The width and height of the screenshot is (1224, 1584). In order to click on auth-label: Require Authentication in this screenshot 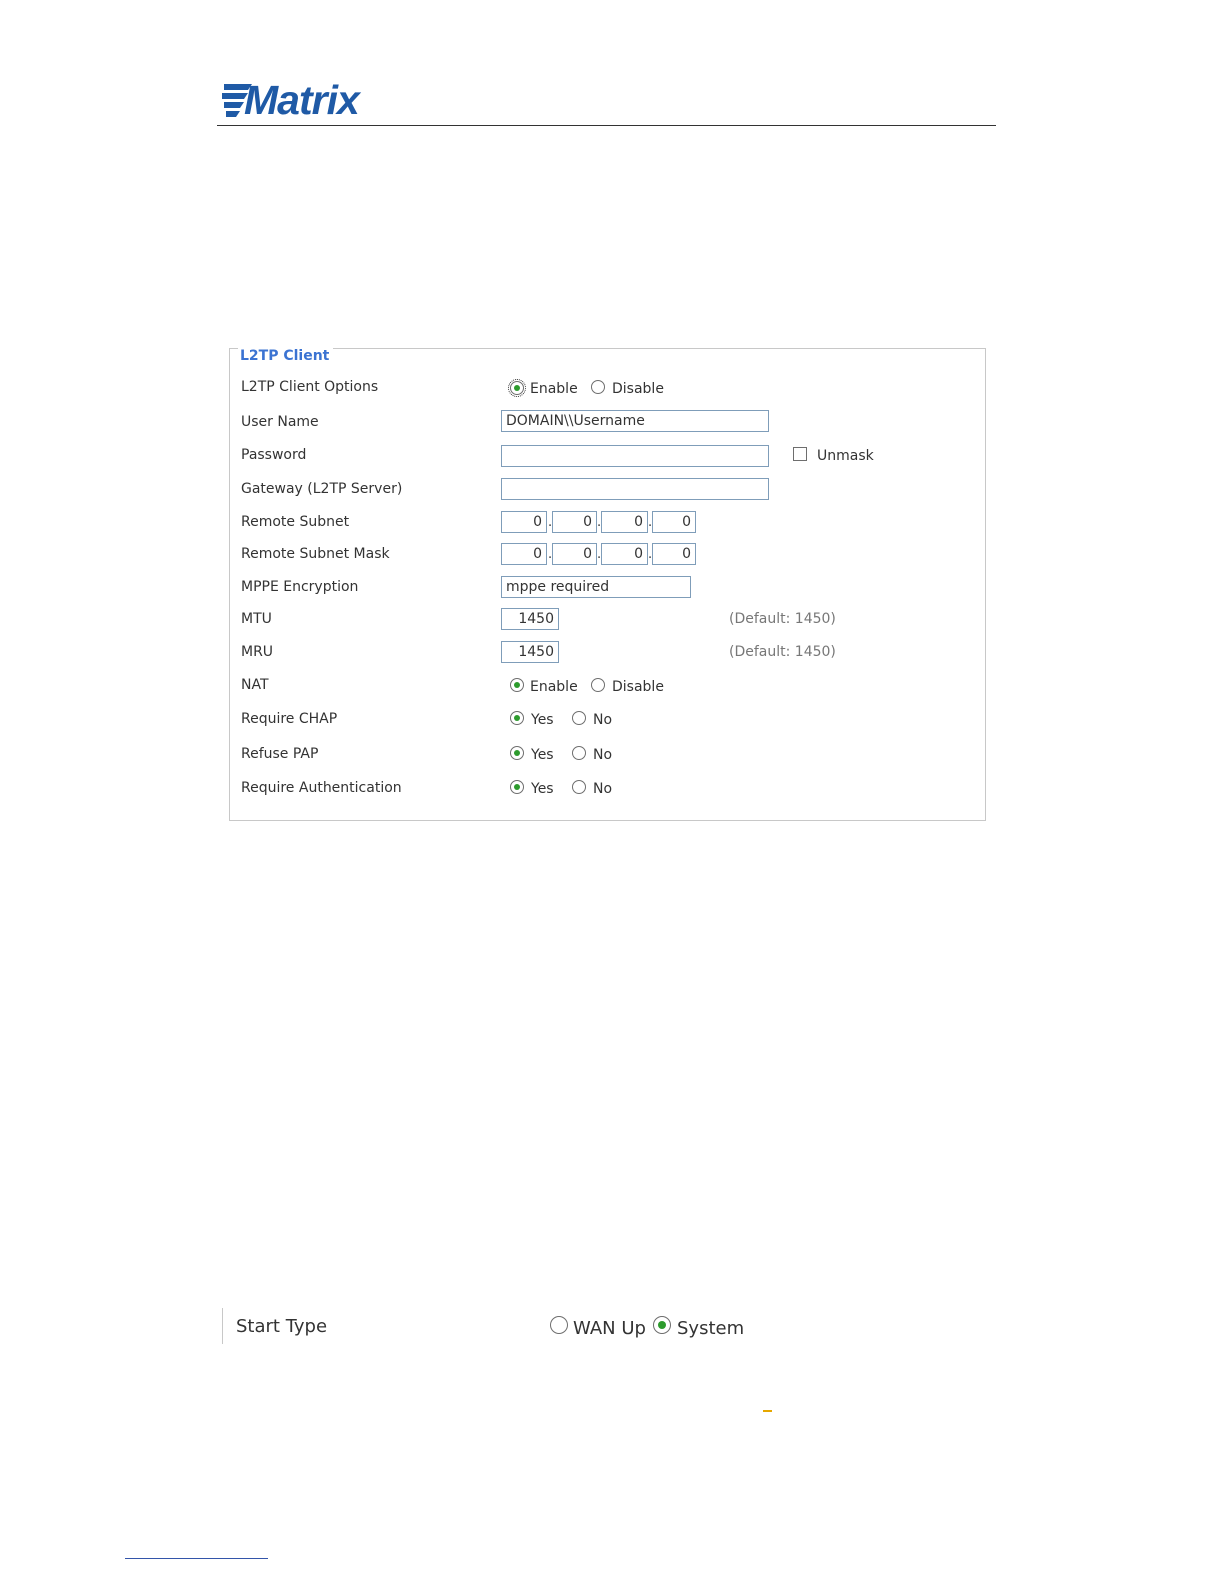, I will do `click(321, 788)`.